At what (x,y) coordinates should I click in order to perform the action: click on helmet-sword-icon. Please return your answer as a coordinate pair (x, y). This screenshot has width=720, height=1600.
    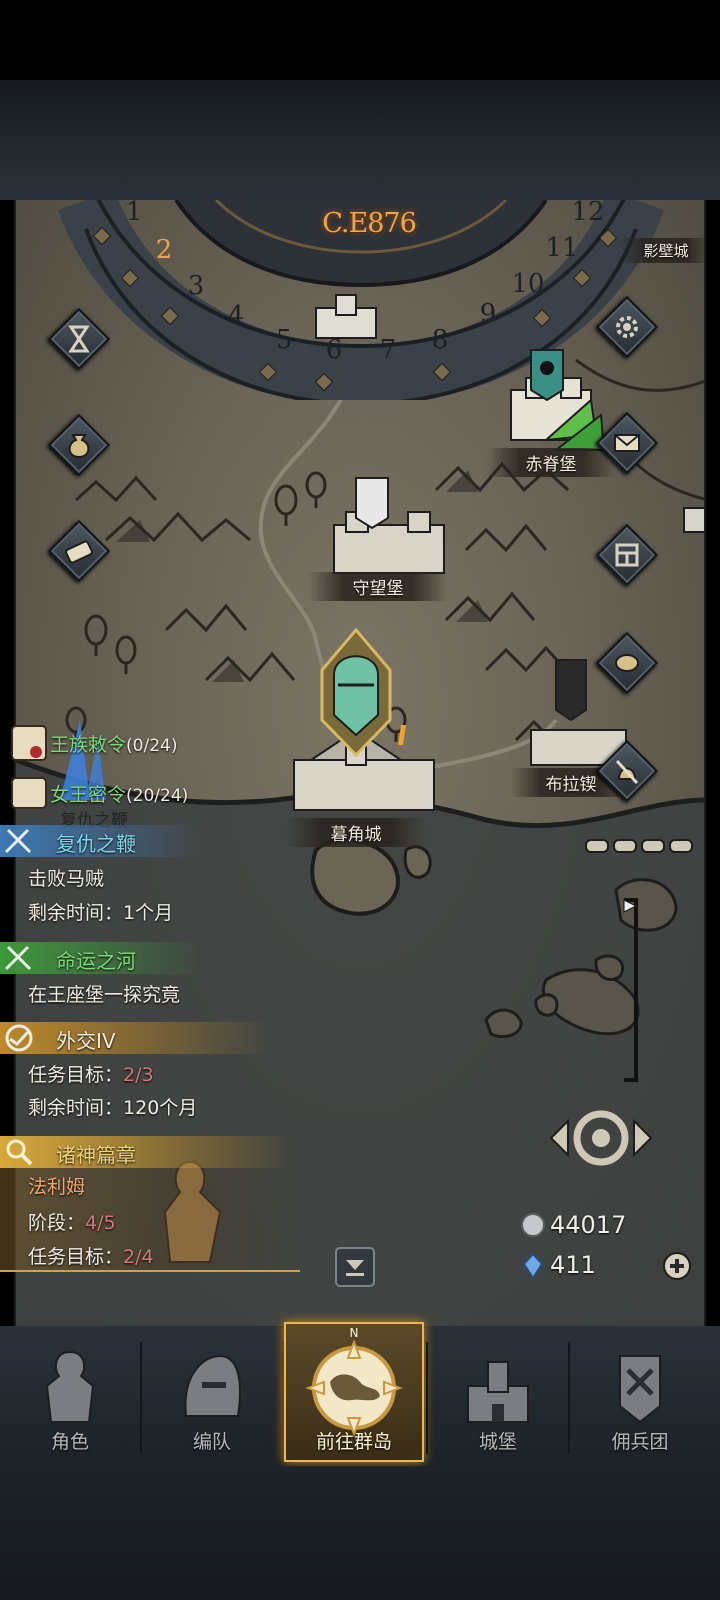
    Looking at the image, I should click on (627, 772).